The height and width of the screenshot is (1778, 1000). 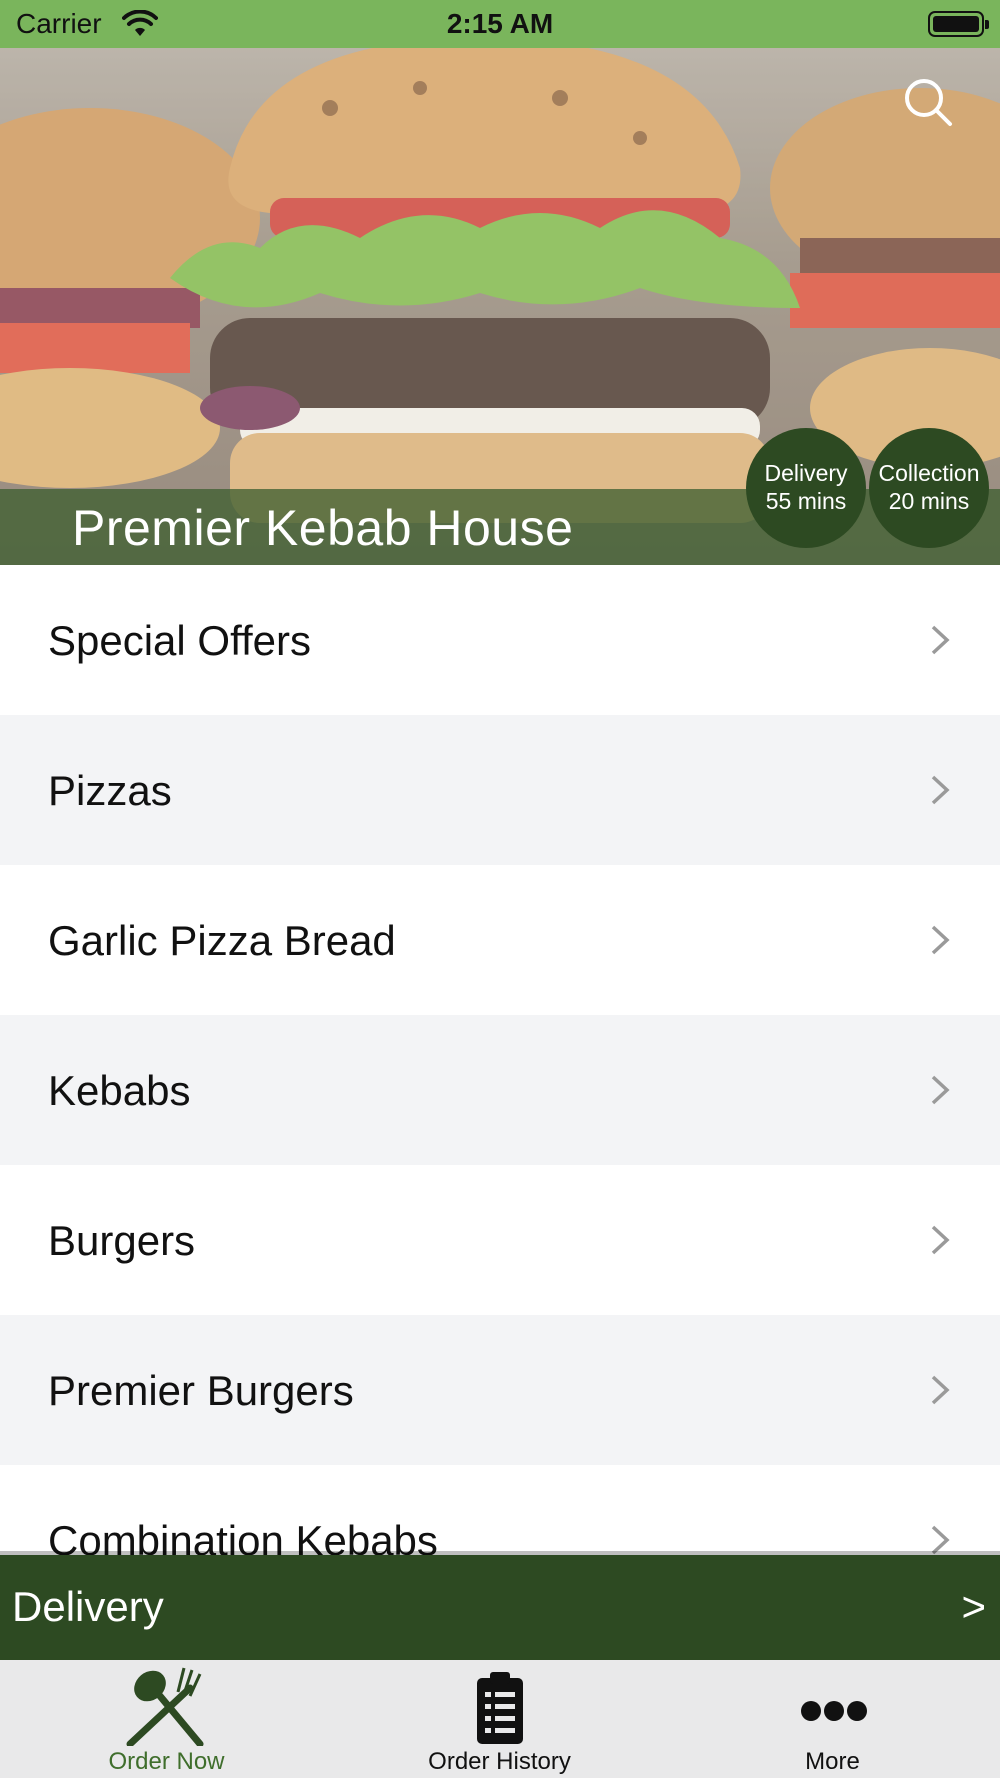 I want to click on status-bar: Carrier 2:15 AM, so click(x=500, y=24).